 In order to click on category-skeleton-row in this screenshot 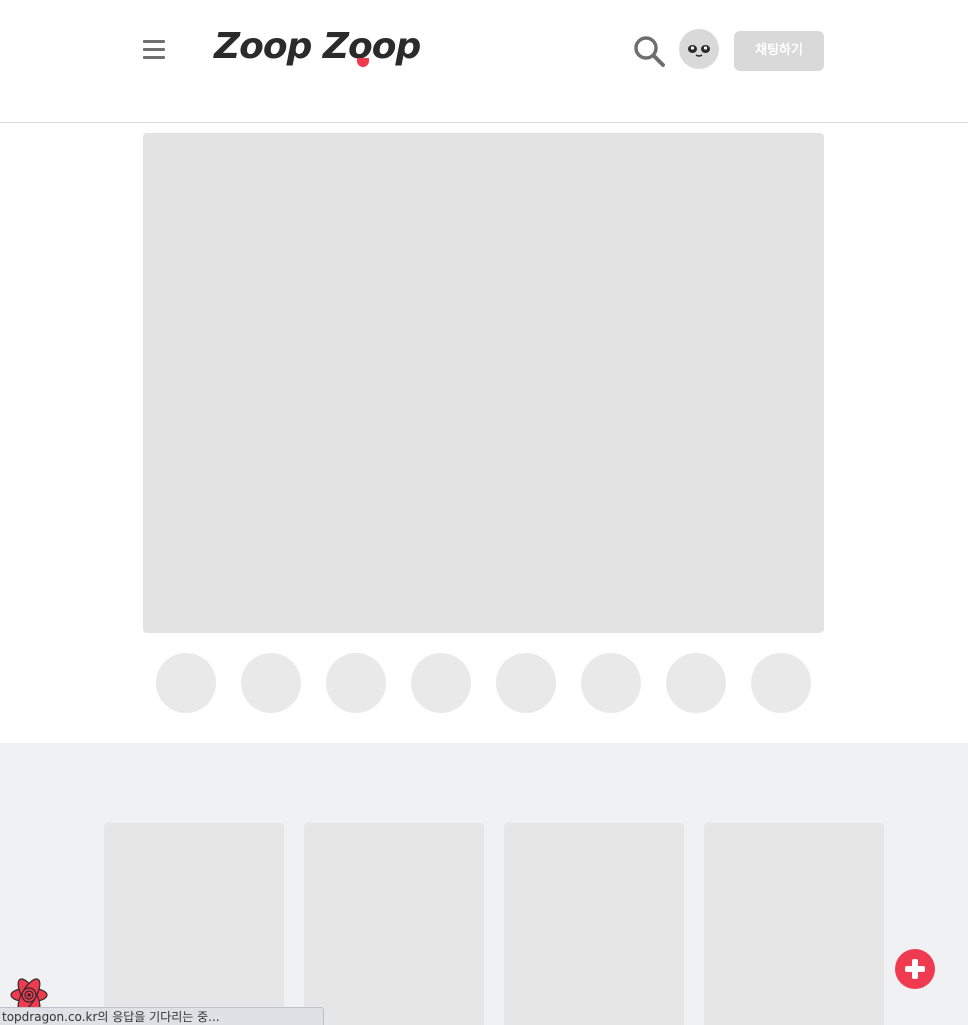, I will do `click(486, 683)`.